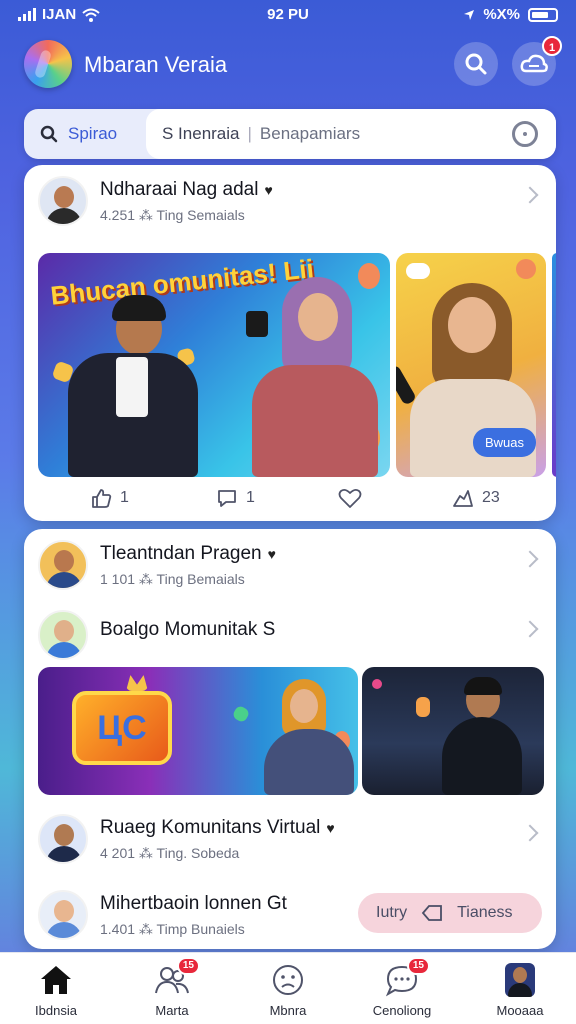 The width and height of the screenshot is (576, 1024). What do you see at coordinates (525, 134) in the screenshot?
I see `history-icon` at bounding box center [525, 134].